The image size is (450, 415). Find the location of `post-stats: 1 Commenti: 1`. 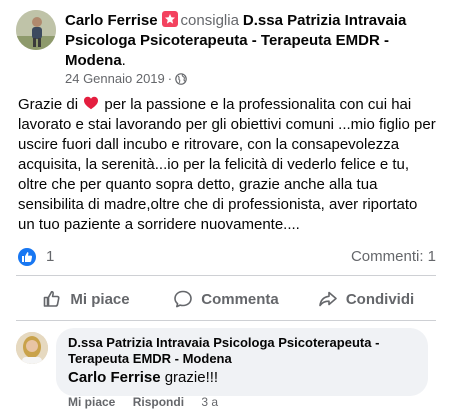

post-stats: 1 Commenti: 1 is located at coordinates (227, 257).